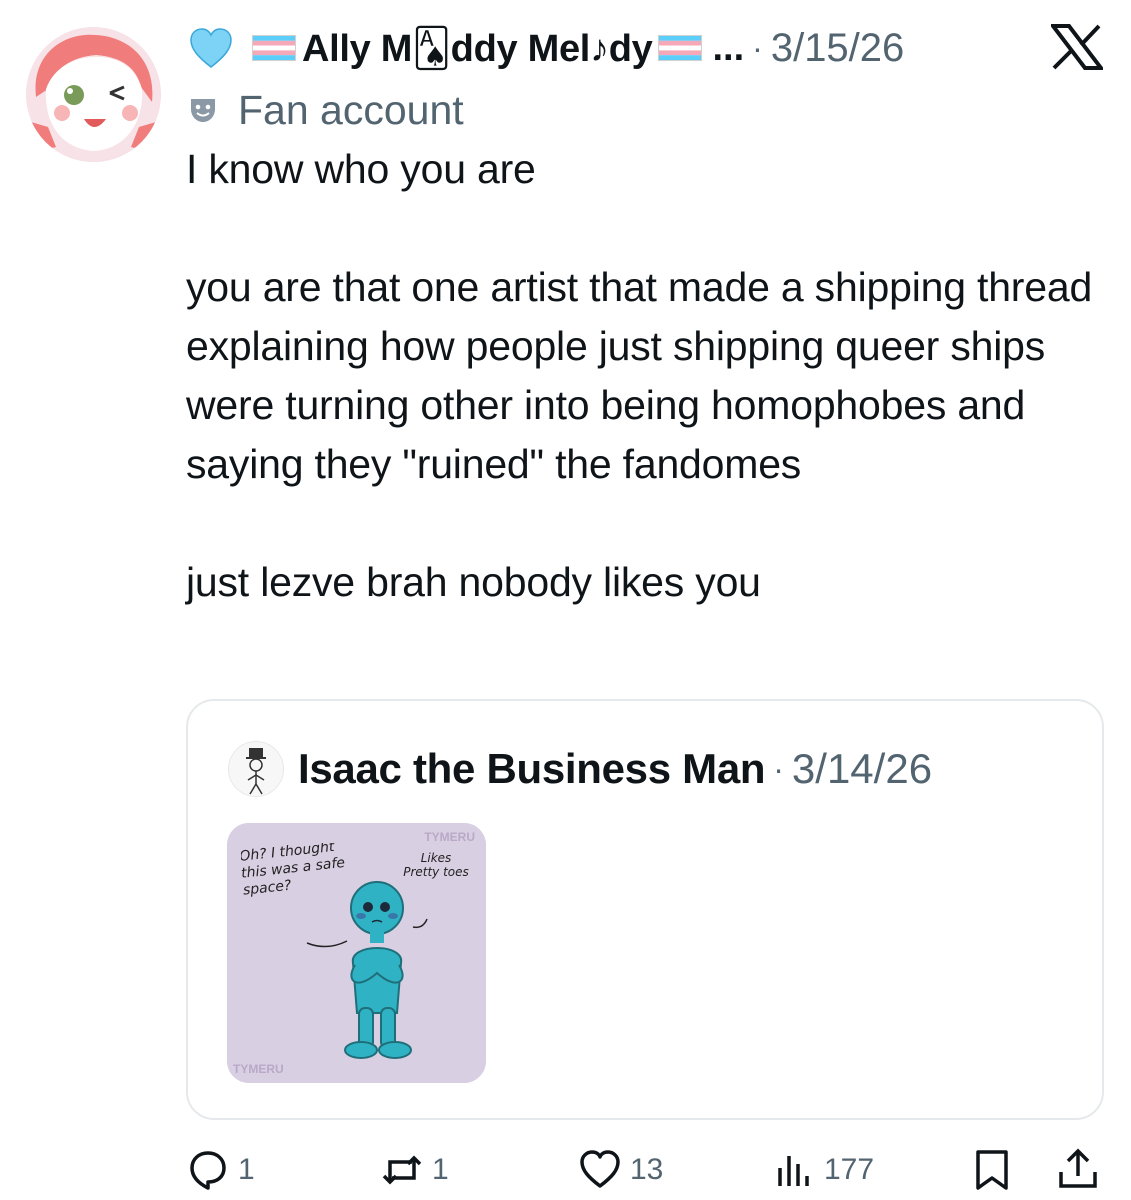 This screenshot has height=1200, width=1131. Describe the element at coordinates (256, 769) in the screenshot. I see `quoted-author-avatar` at that location.